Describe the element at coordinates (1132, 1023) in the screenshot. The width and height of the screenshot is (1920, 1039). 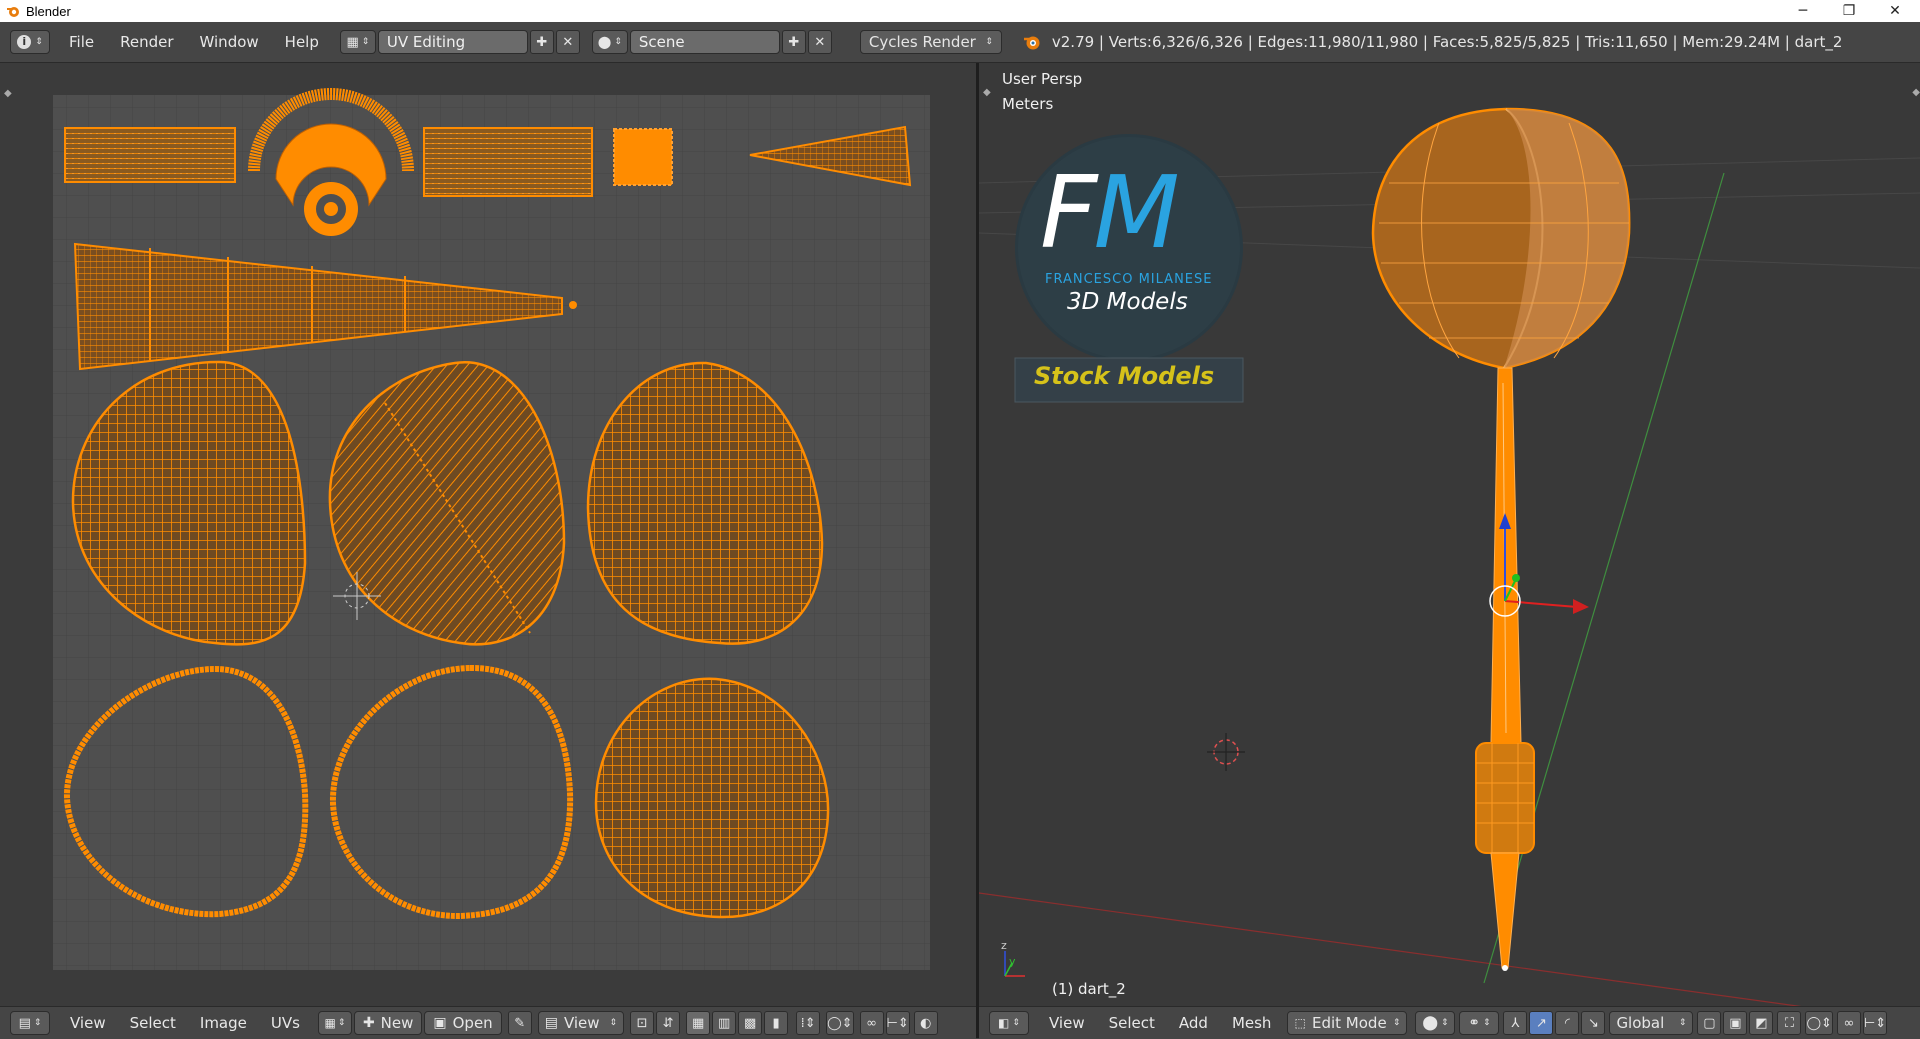
I see `viewport-menu-select: Select` at that location.